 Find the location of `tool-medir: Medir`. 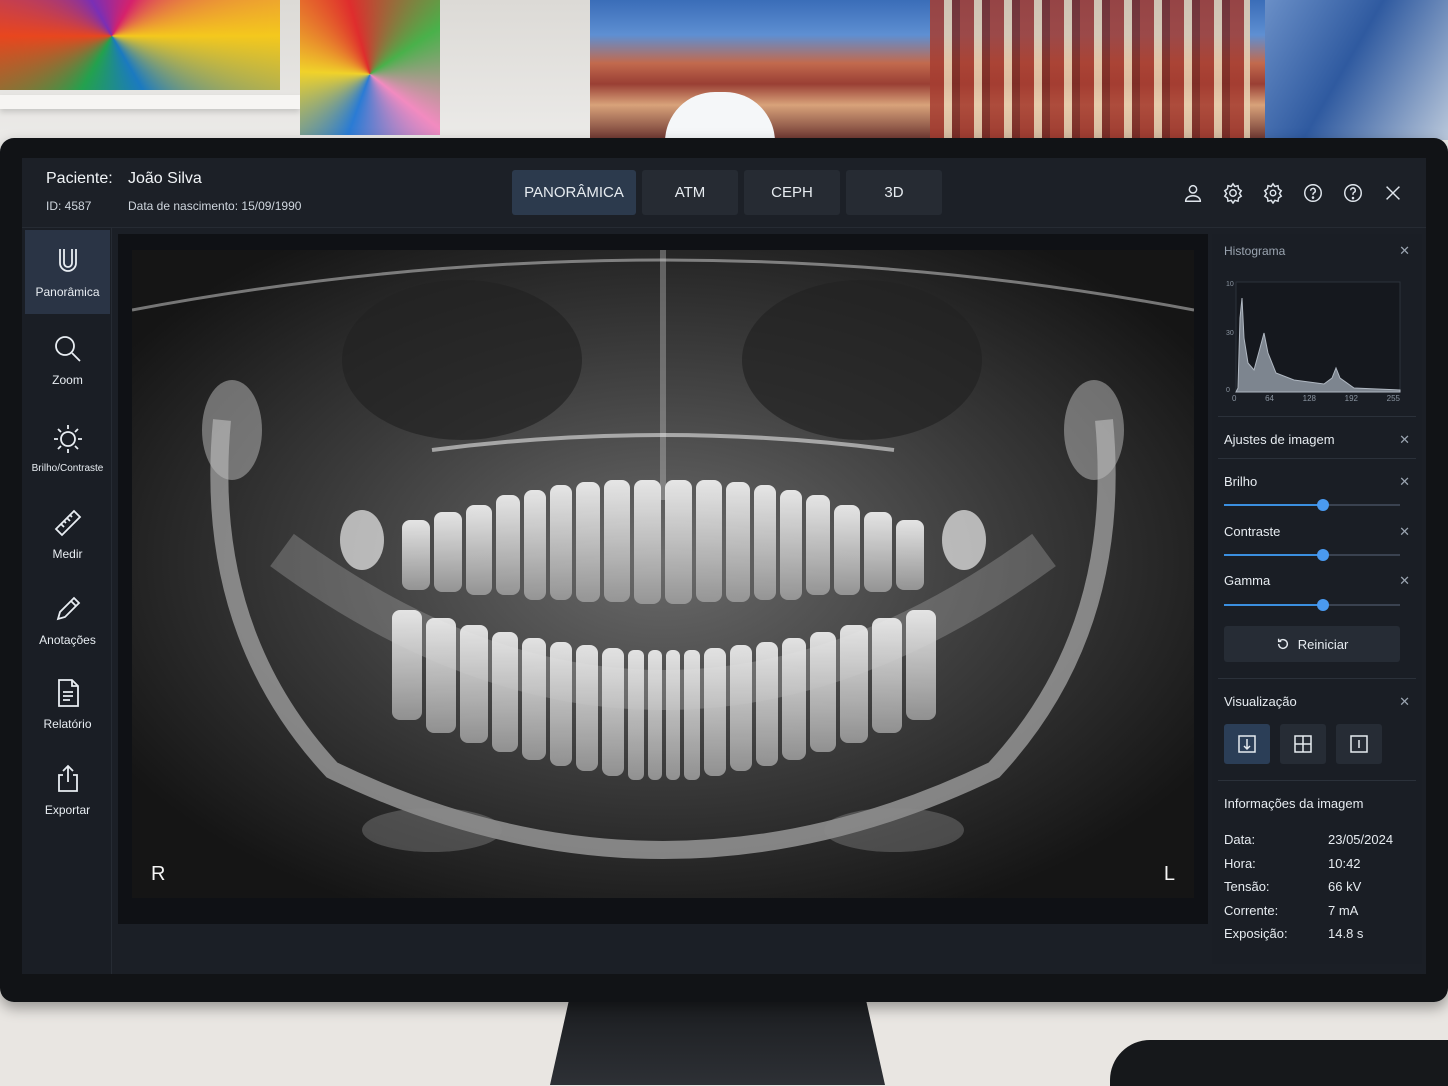

tool-medir: Medir is located at coordinates (67, 534).